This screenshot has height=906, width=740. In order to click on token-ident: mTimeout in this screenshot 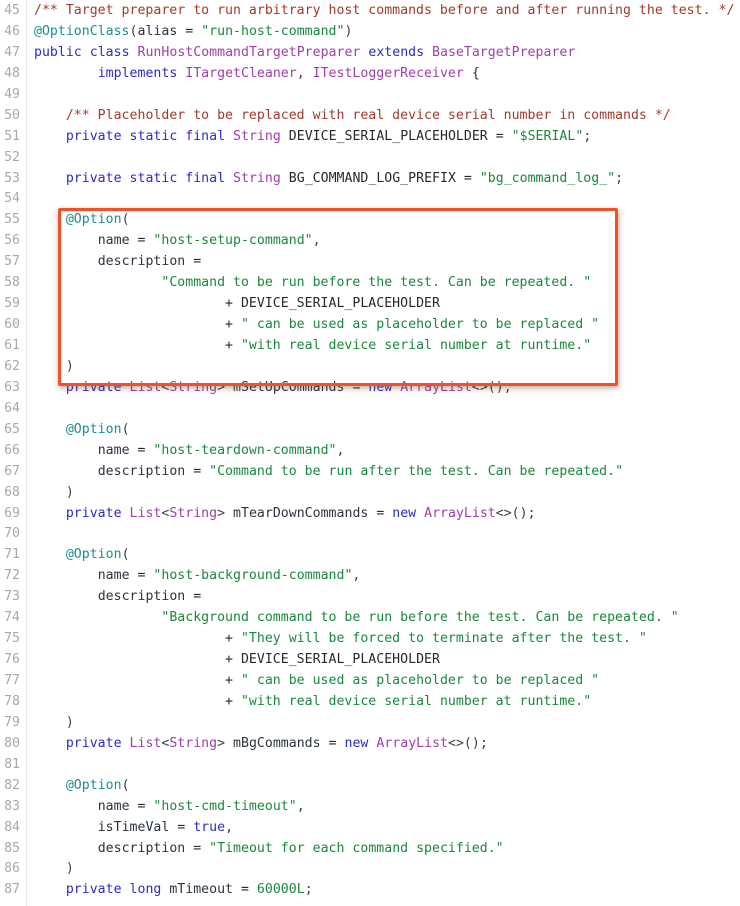, I will do `click(201, 890)`.